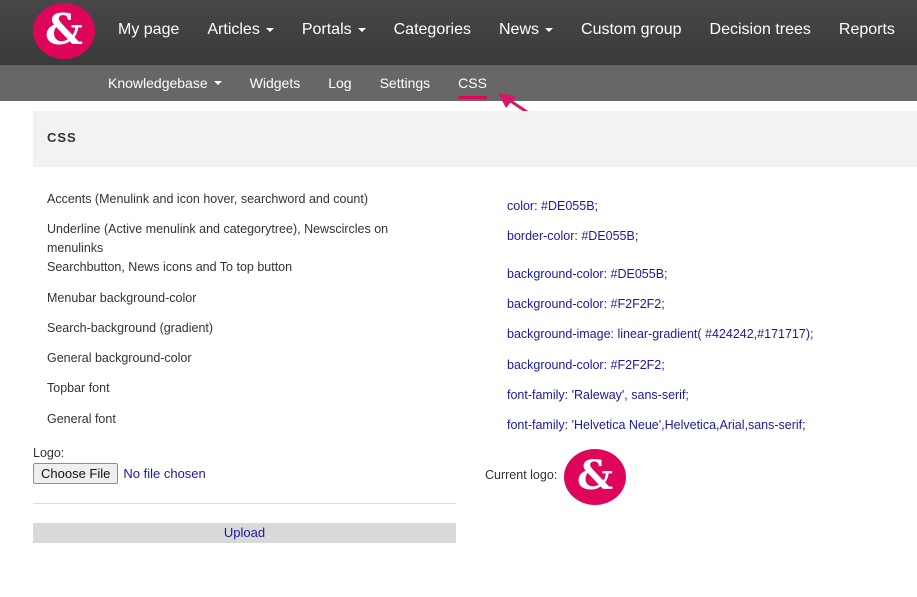  I want to click on file-status-text: No file chosen, so click(164, 473).